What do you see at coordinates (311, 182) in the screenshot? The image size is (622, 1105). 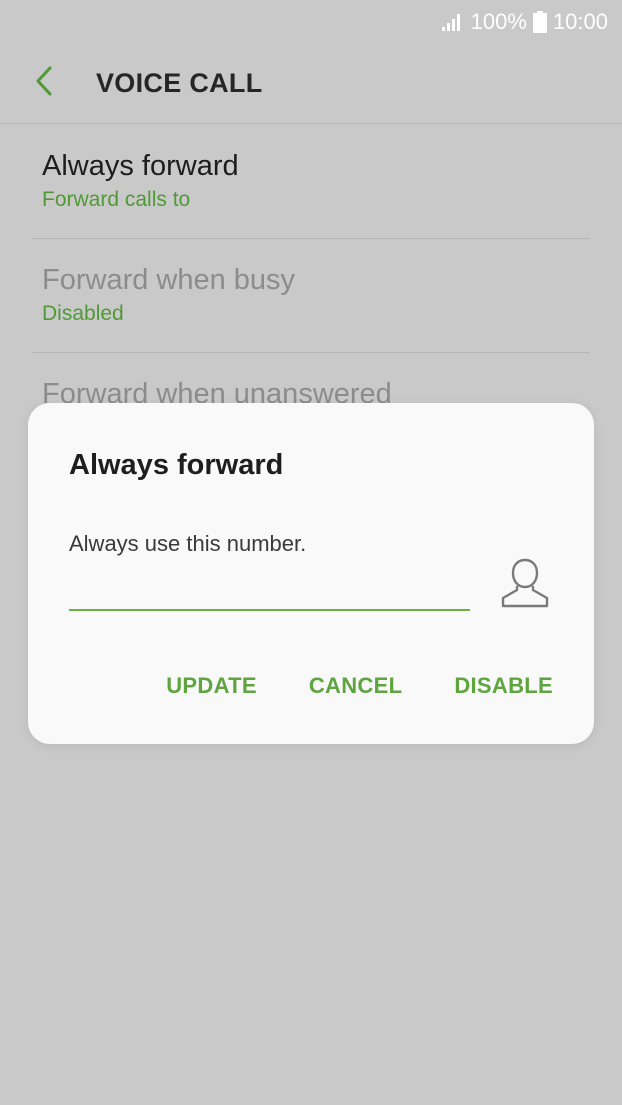 I see `setting-always-forward: Always forward Forward calls to` at bounding box center [311, 182].